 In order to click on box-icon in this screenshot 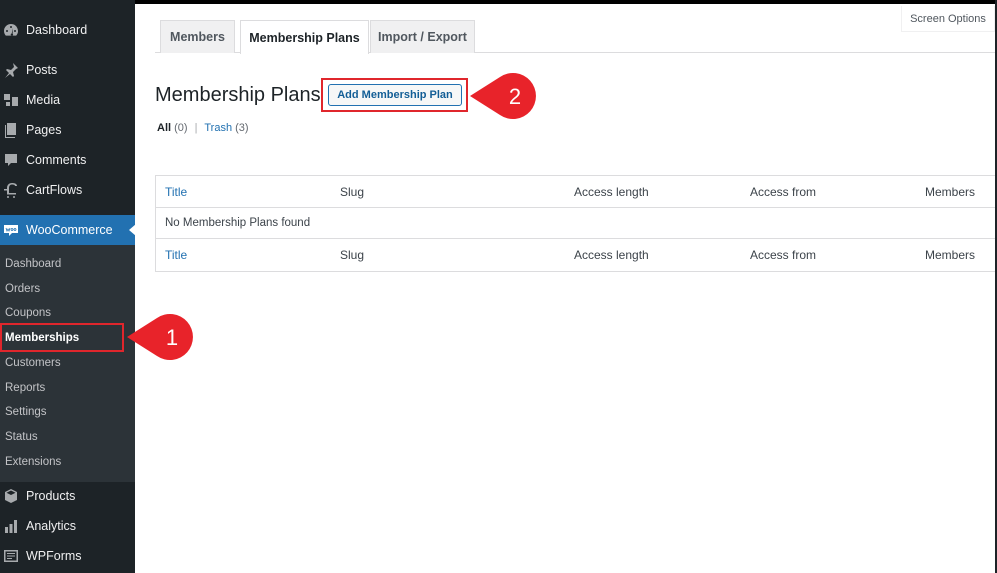, I will do `click(11, 496)`.